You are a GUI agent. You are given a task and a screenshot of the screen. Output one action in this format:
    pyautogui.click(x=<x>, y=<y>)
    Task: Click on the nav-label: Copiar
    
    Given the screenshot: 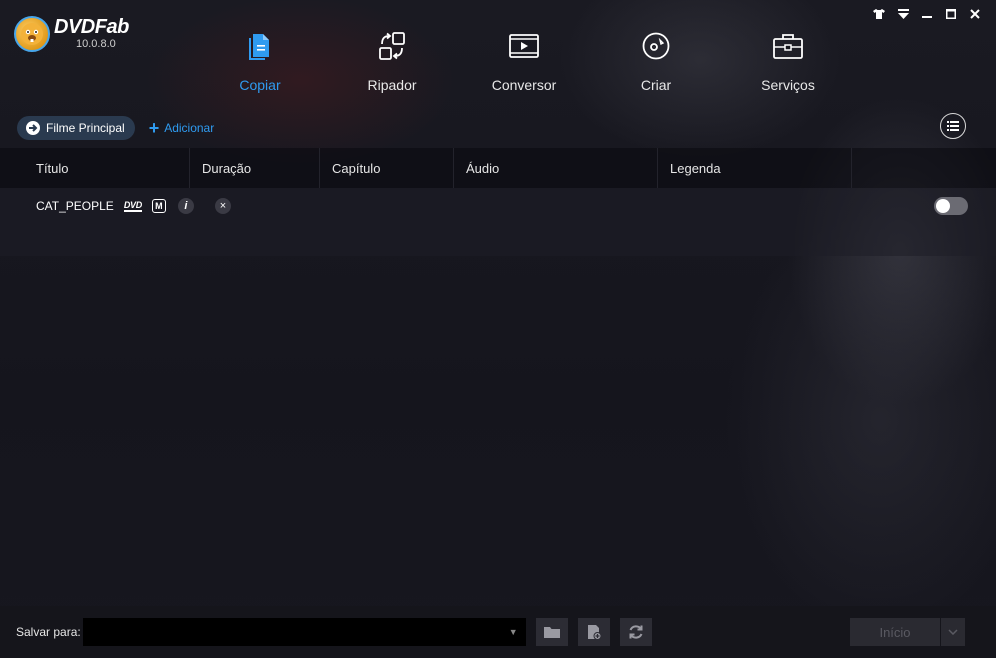 What is the action you would take?
    pyautogui.click(x=260, y=85)
    